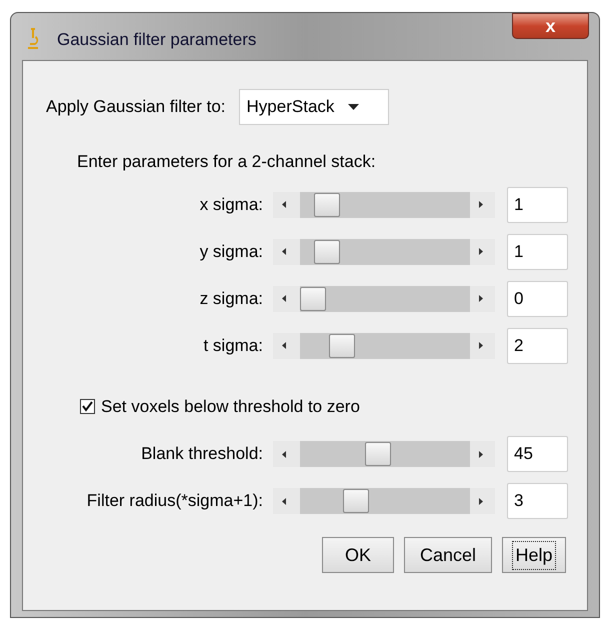 The height and width of the screenshot is (623, 604). Describe the element at coordinates (156, 40) in the screenshot. I see `window-title: Gaussian filter parameters` at that location.